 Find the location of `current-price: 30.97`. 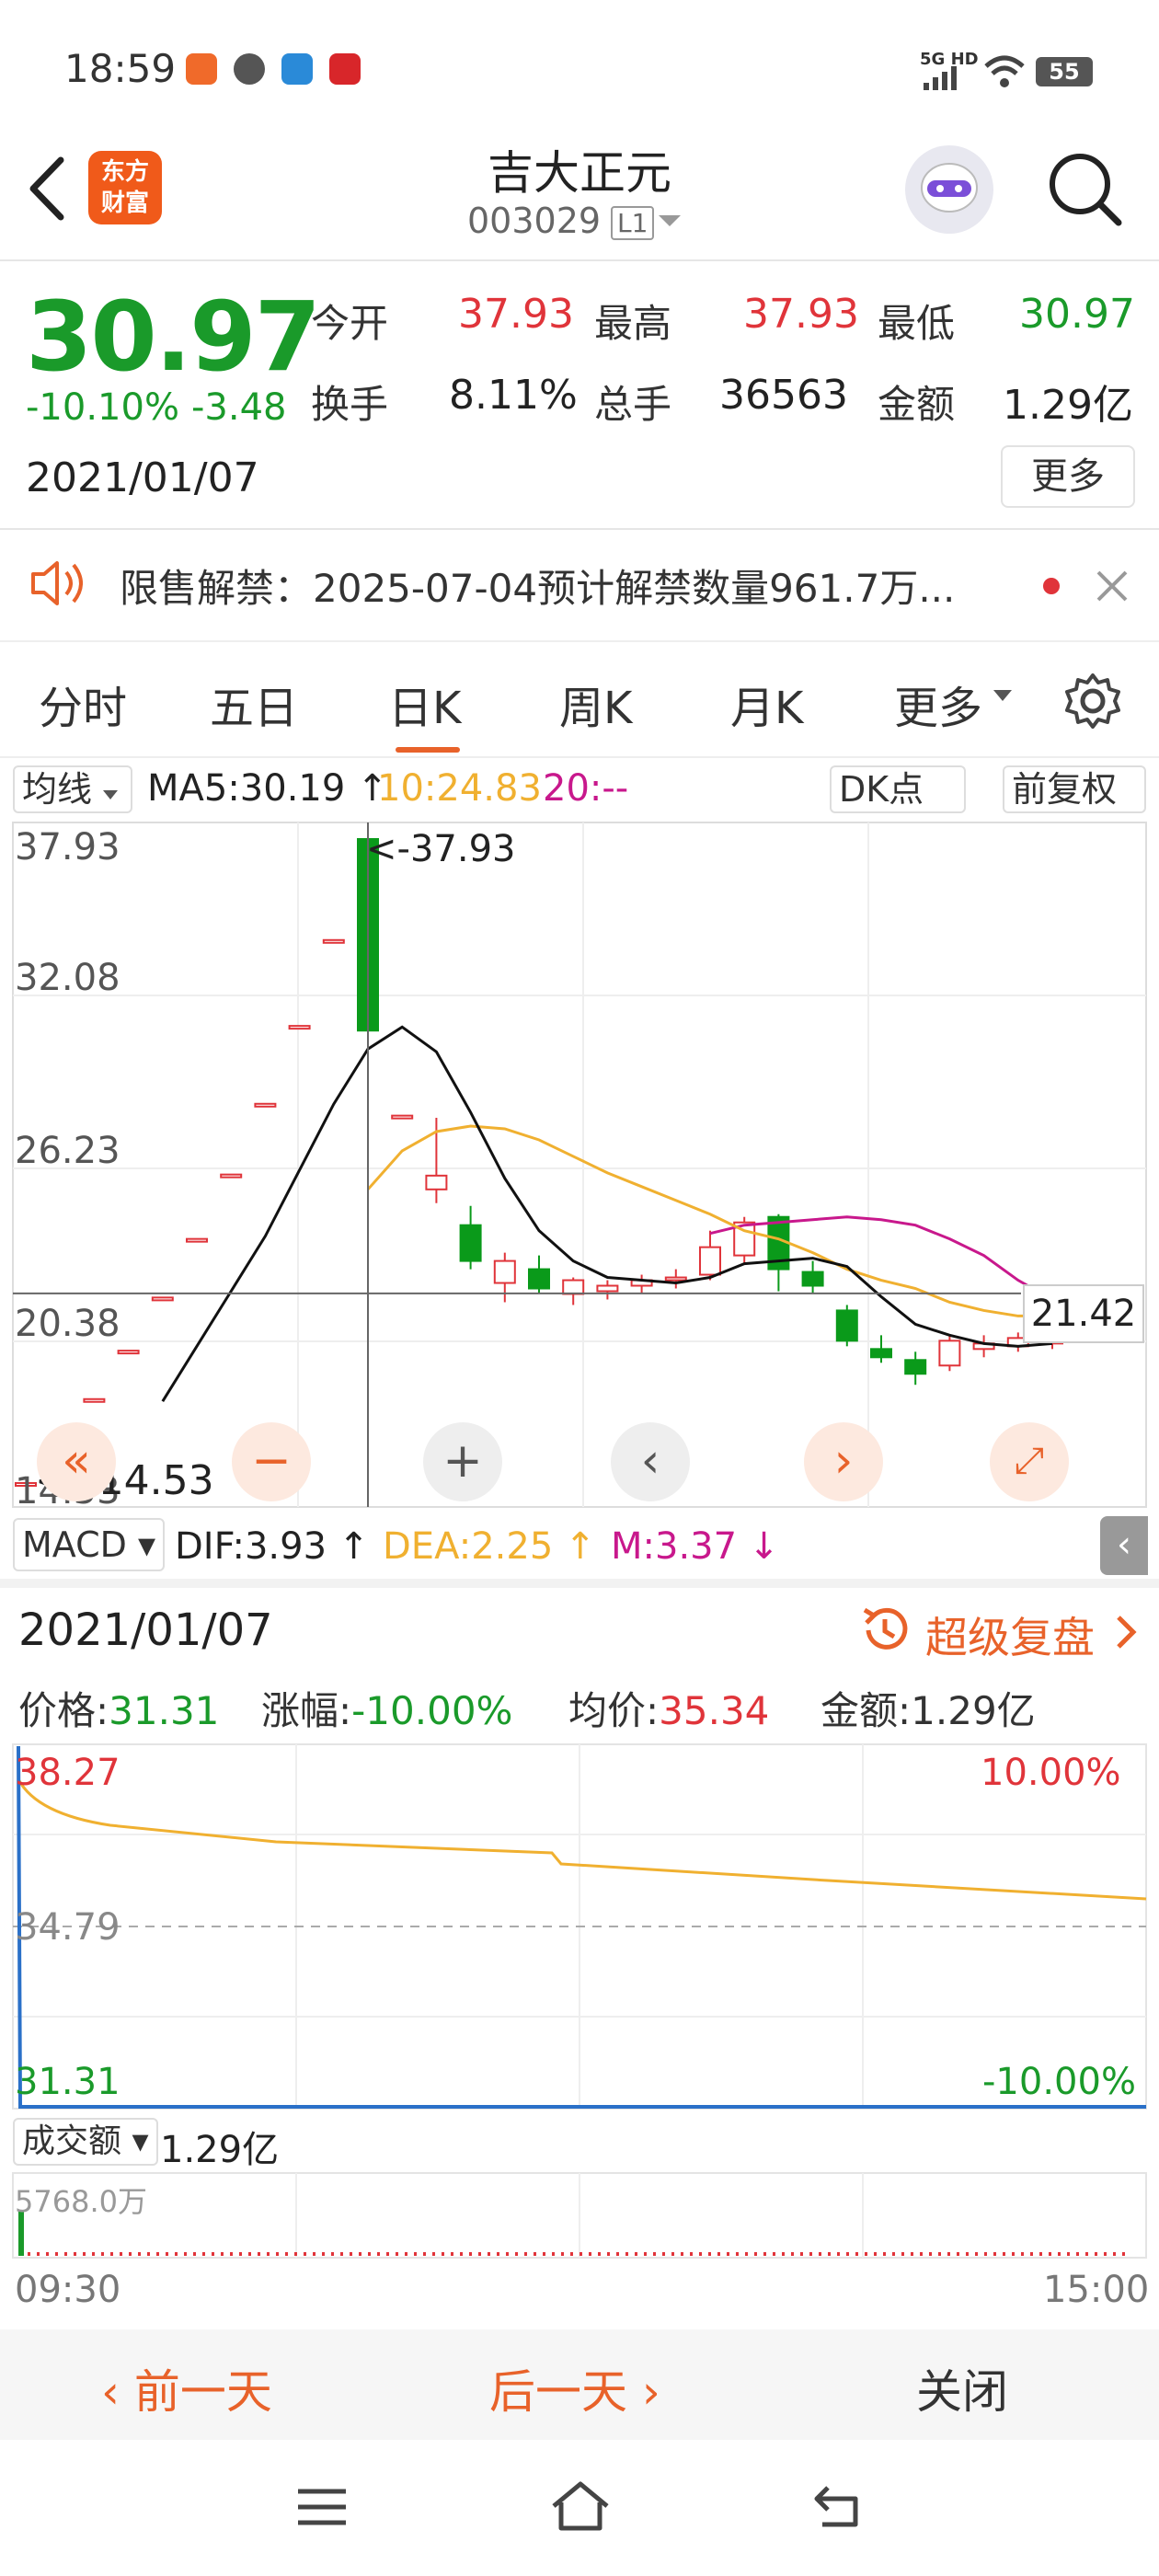

current-price: 30.97 is located at coordinates (173, 337).